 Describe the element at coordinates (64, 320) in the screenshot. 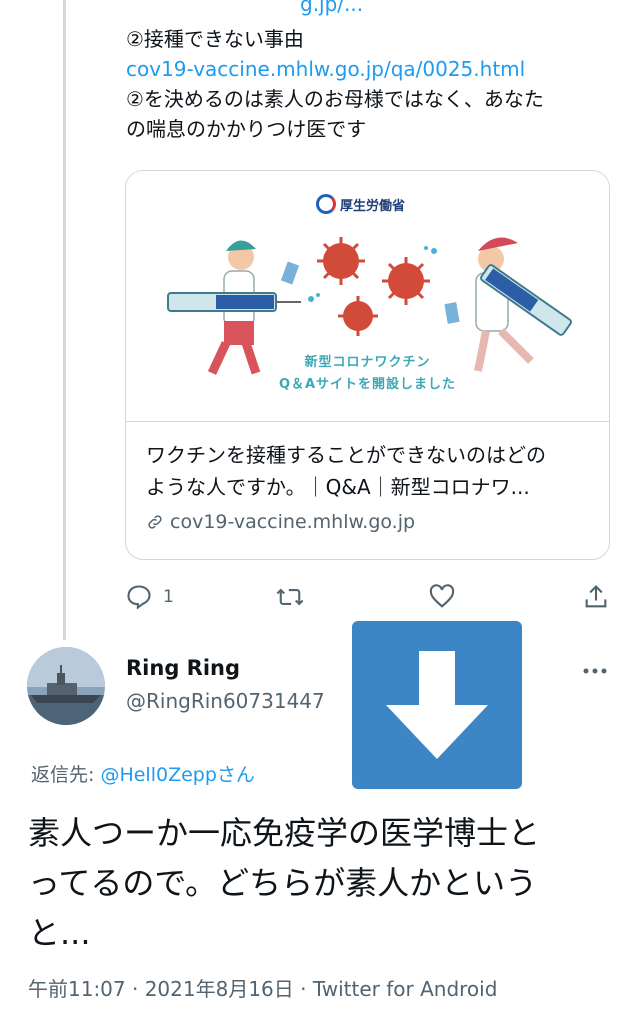

I see `thread-connector-line` at that location.